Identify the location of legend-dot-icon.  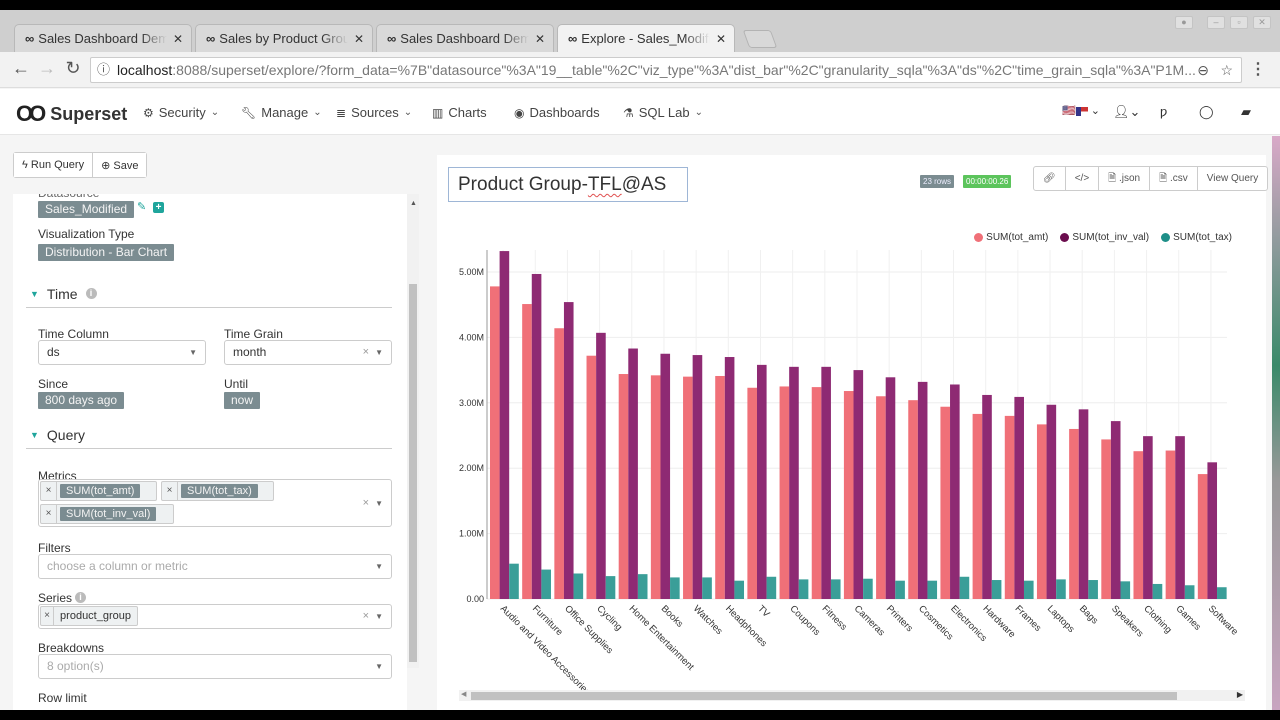
(979, 237).